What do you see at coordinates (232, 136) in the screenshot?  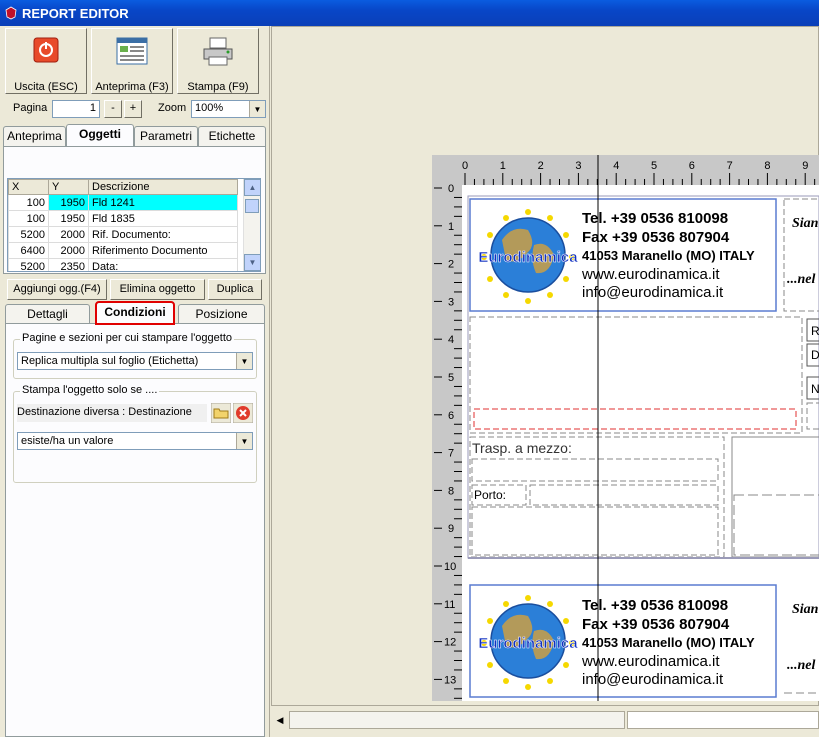 I see `tab-etichette: Etichette` at bounding box center [232, 136].